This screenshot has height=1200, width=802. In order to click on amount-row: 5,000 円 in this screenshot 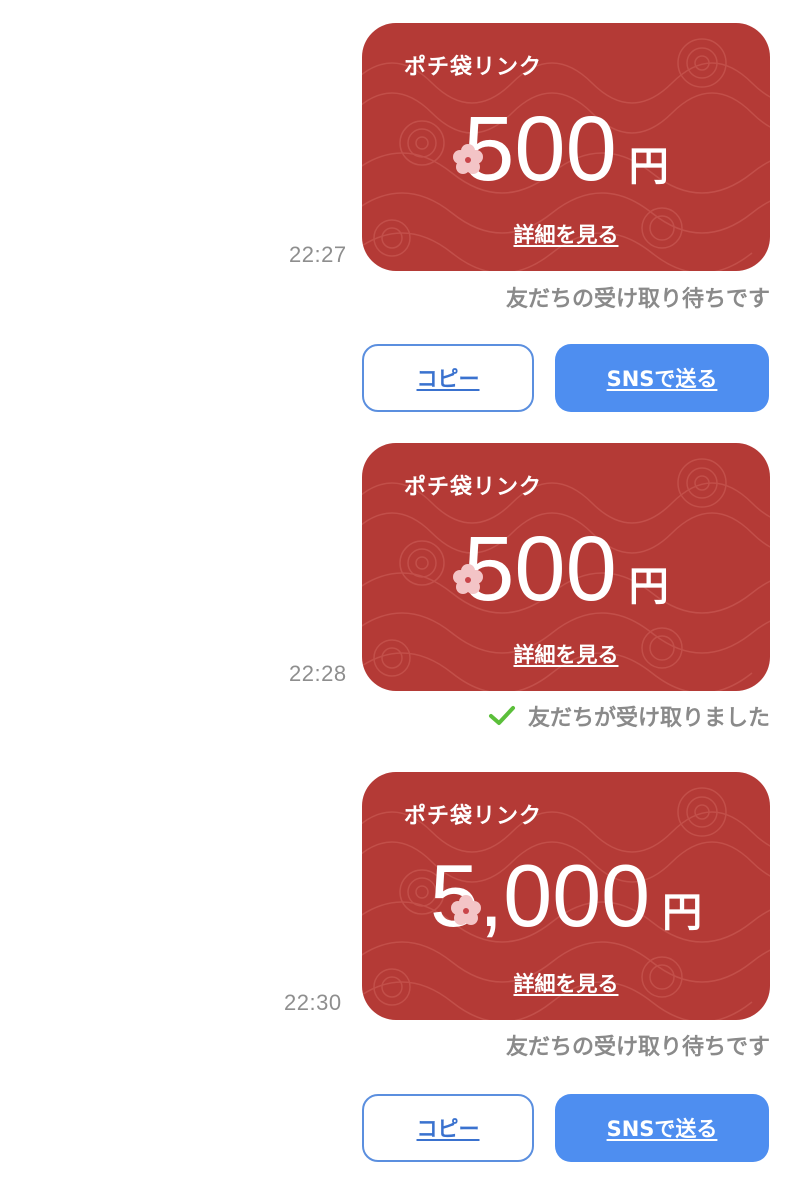, I will do `click(566, 896)`.